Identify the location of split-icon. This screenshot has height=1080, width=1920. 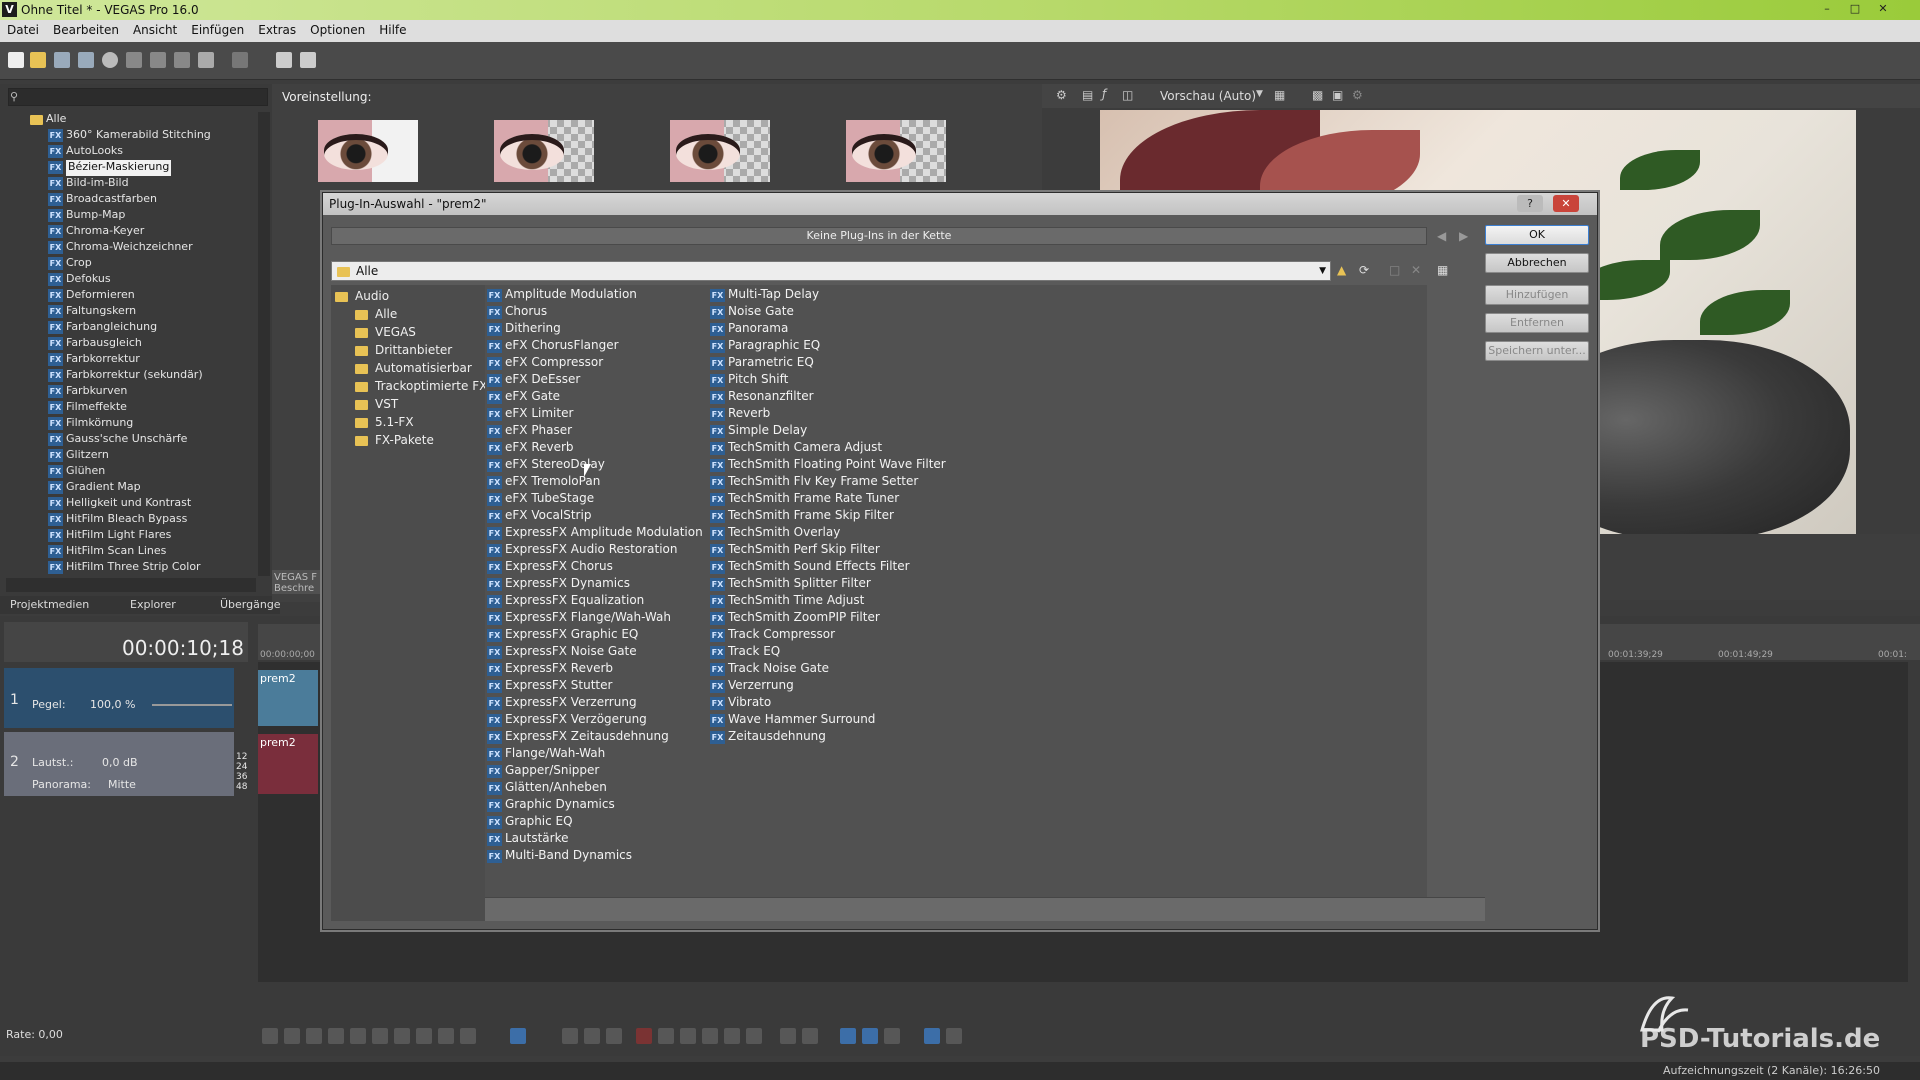
(732, 1036).